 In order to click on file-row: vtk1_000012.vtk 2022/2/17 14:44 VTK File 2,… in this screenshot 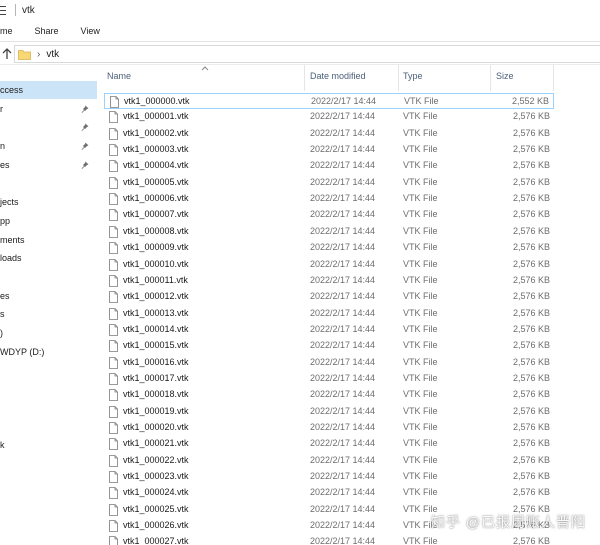, I will do `click(329, 297)`.